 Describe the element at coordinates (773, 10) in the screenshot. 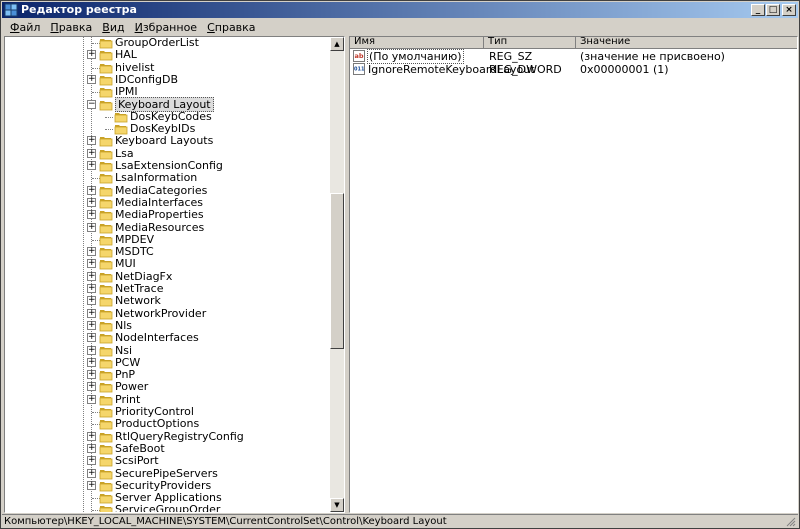

I see `maximize-button: □` at that location.